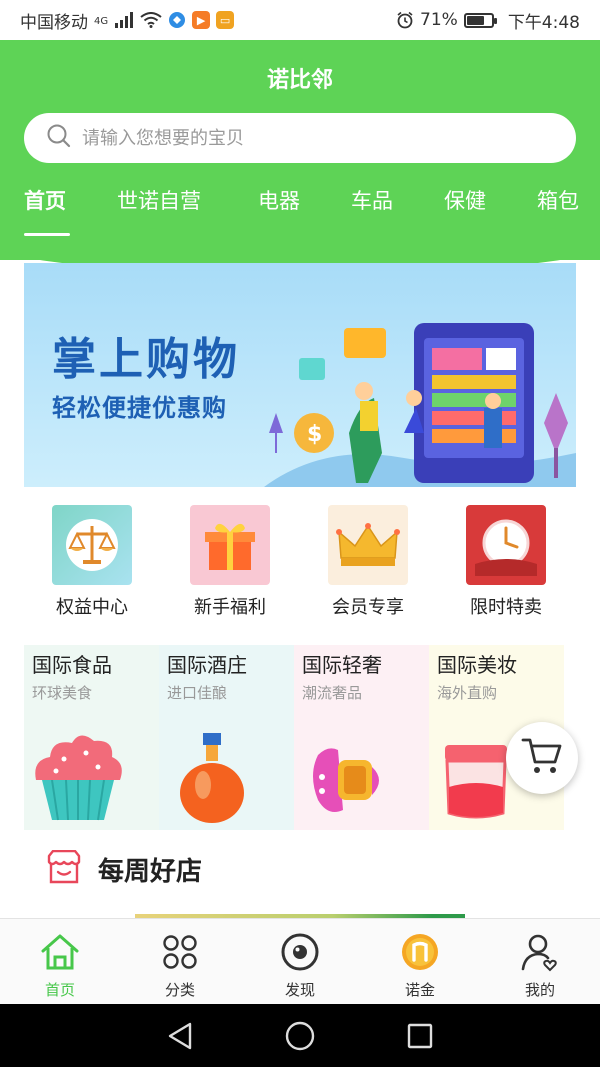 This screenshot has height=1067, width=600. I want to click on tab-home: 首页, so click(45, 200).